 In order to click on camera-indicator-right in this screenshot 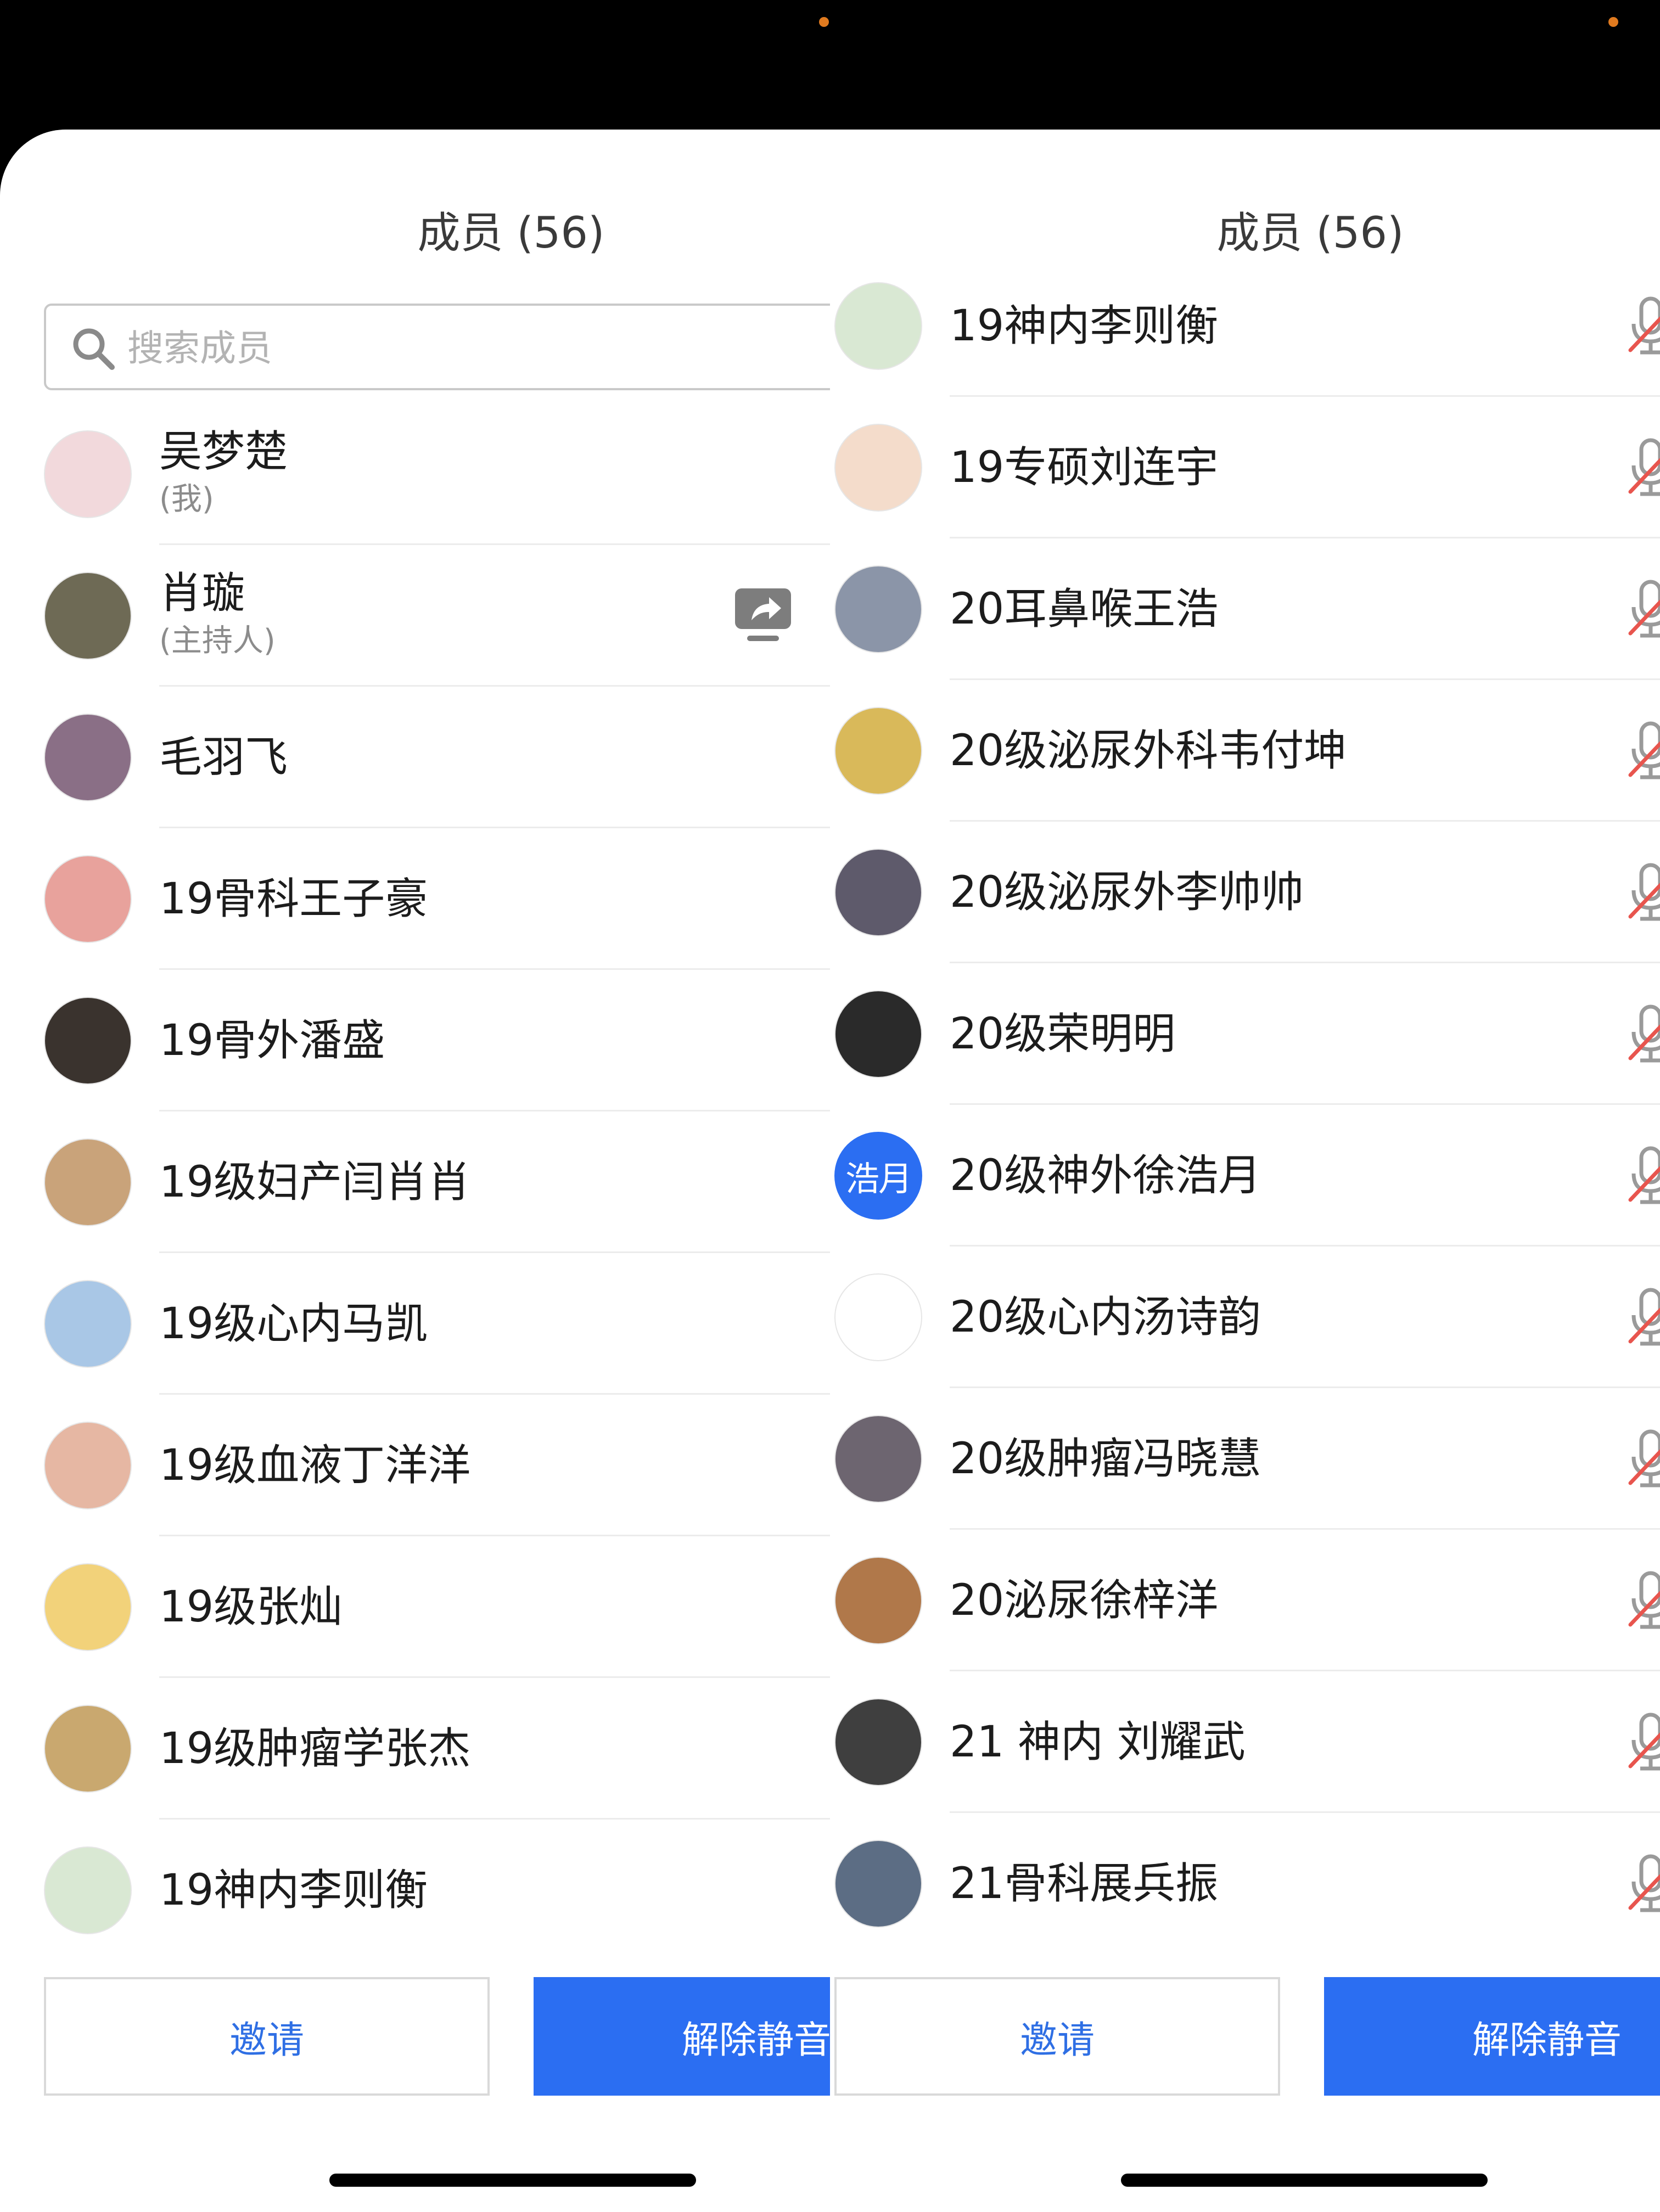, I will do `click(1613, 22)`.